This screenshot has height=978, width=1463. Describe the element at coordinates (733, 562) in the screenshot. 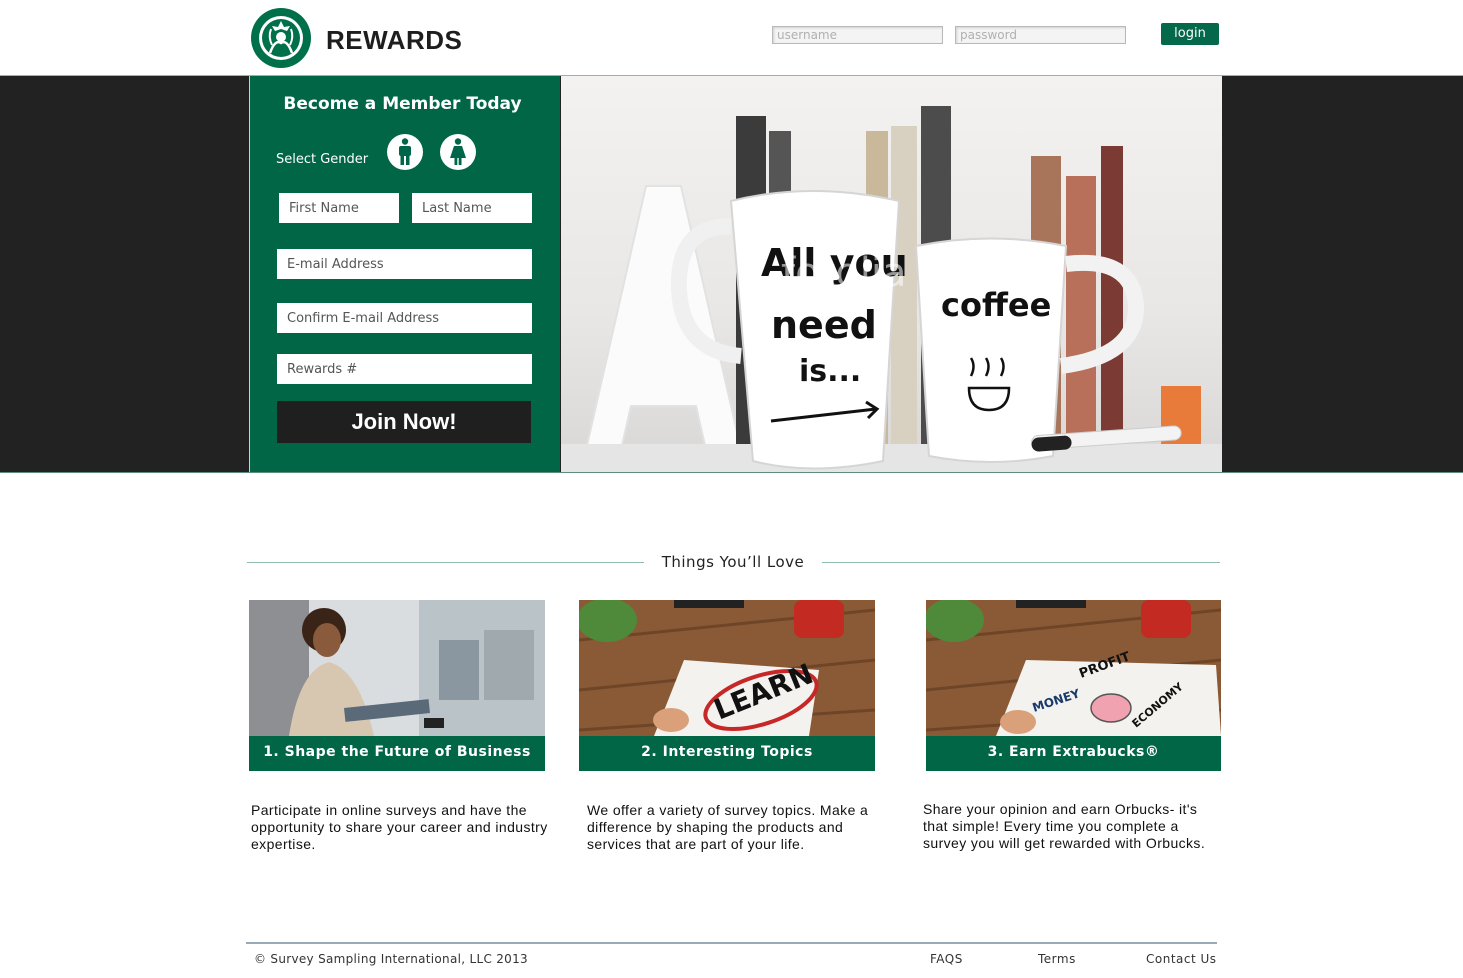

I see `section-title: Things You’ll Love` at that location.